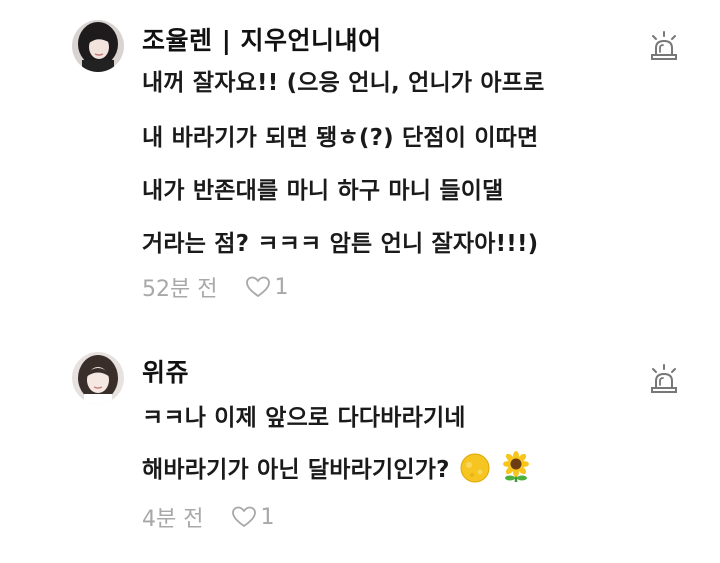  I want to click on comment-timestamp: 52분 전, so click(180, 289).